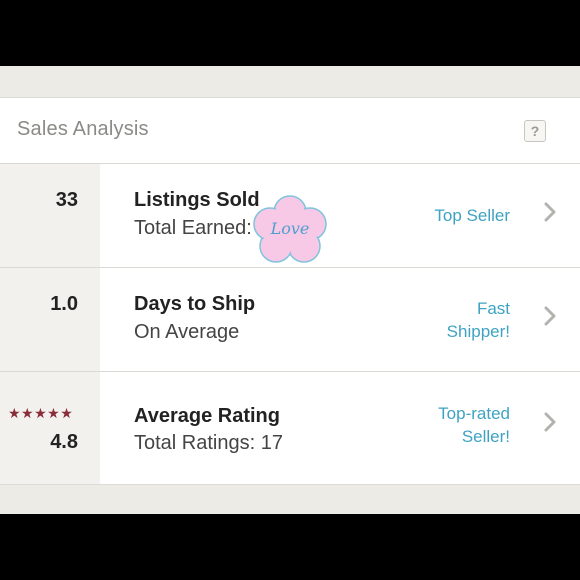 The image size is (580, 580). Describe the element at coordinates (50, 428) in the screenshot. I see `stat-column: ★★★★★ 4.8` at that location.